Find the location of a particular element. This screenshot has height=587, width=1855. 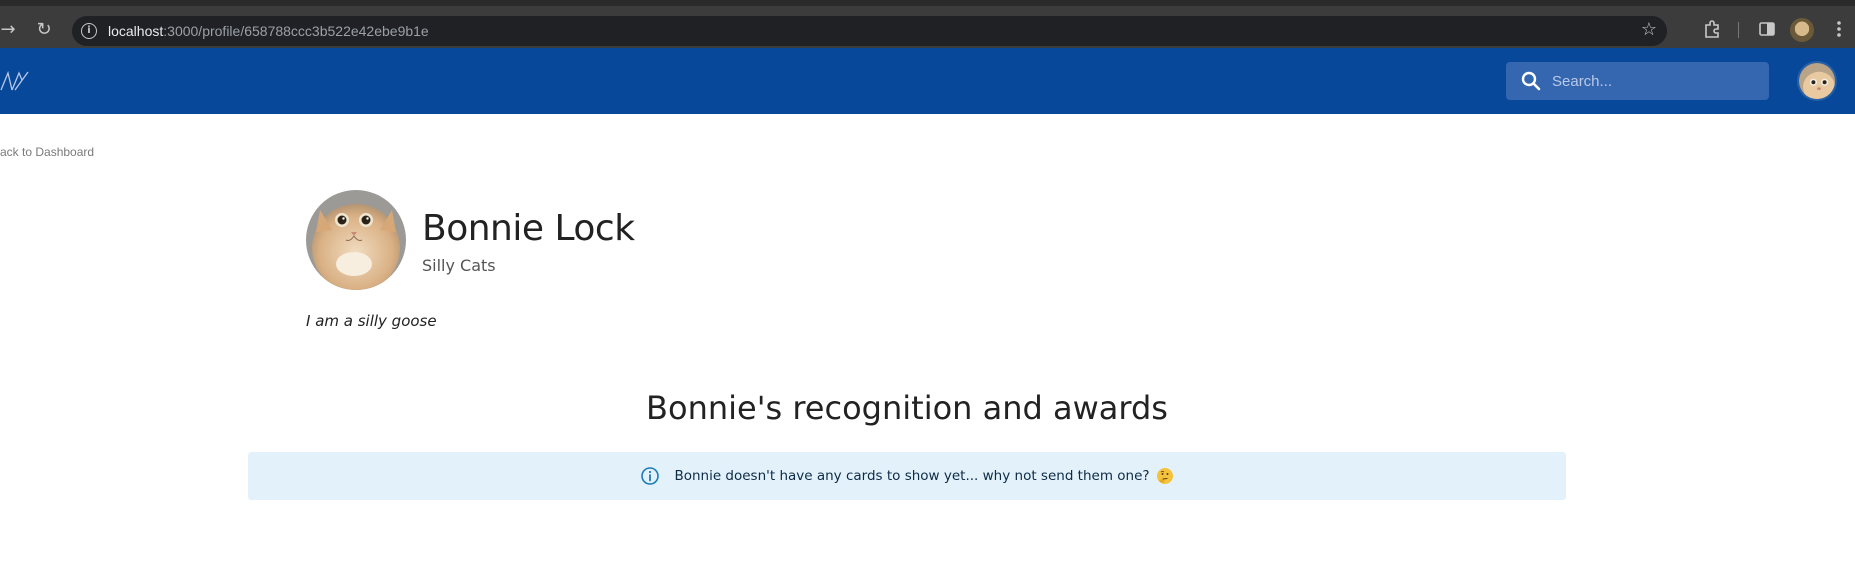

star-icon: ☆ is located at coordinates (1649, 29).